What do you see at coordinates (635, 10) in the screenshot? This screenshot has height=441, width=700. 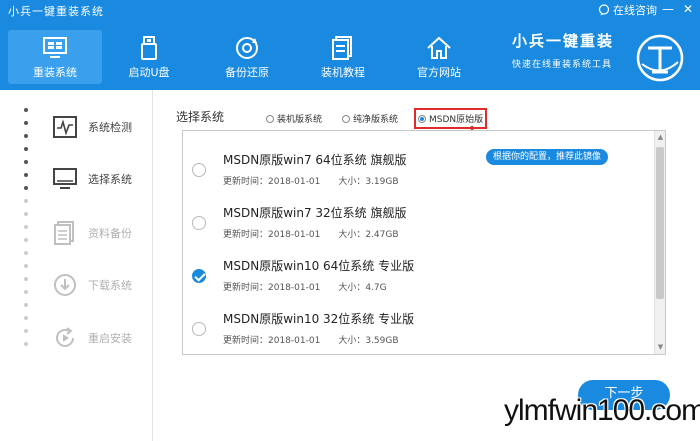 I see `online-consult-label: 在线咨询` at bounding box center [635, 10].